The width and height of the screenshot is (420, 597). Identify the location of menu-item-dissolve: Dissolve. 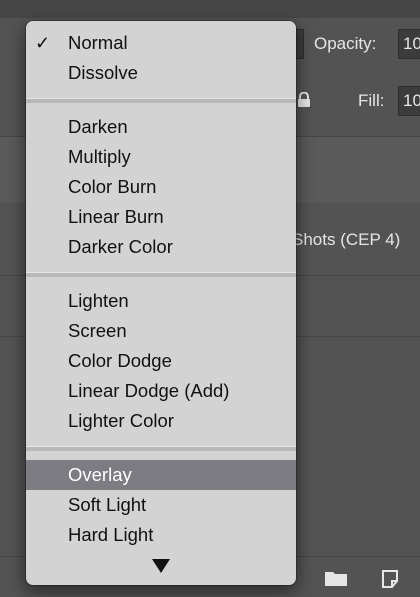
(161, 73).